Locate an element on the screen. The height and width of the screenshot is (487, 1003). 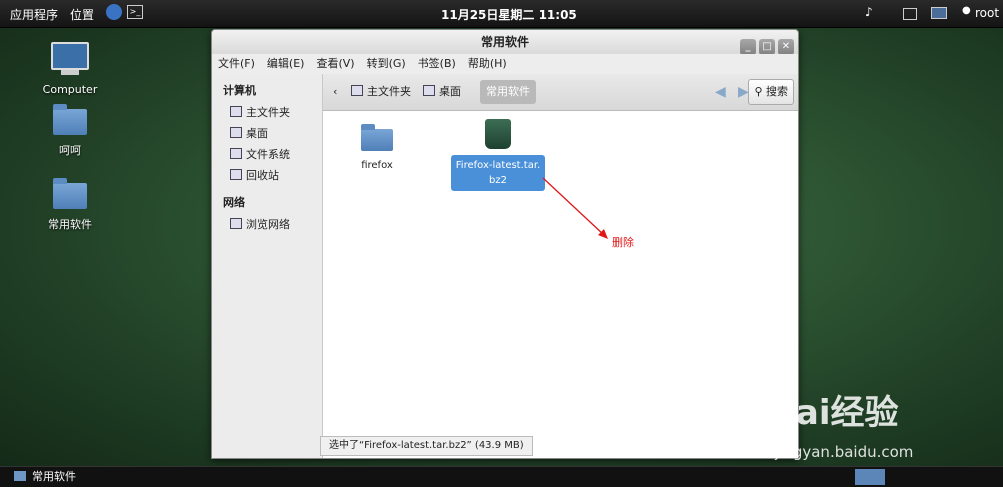
filesystem-icon is located at coordinates (236, 153).